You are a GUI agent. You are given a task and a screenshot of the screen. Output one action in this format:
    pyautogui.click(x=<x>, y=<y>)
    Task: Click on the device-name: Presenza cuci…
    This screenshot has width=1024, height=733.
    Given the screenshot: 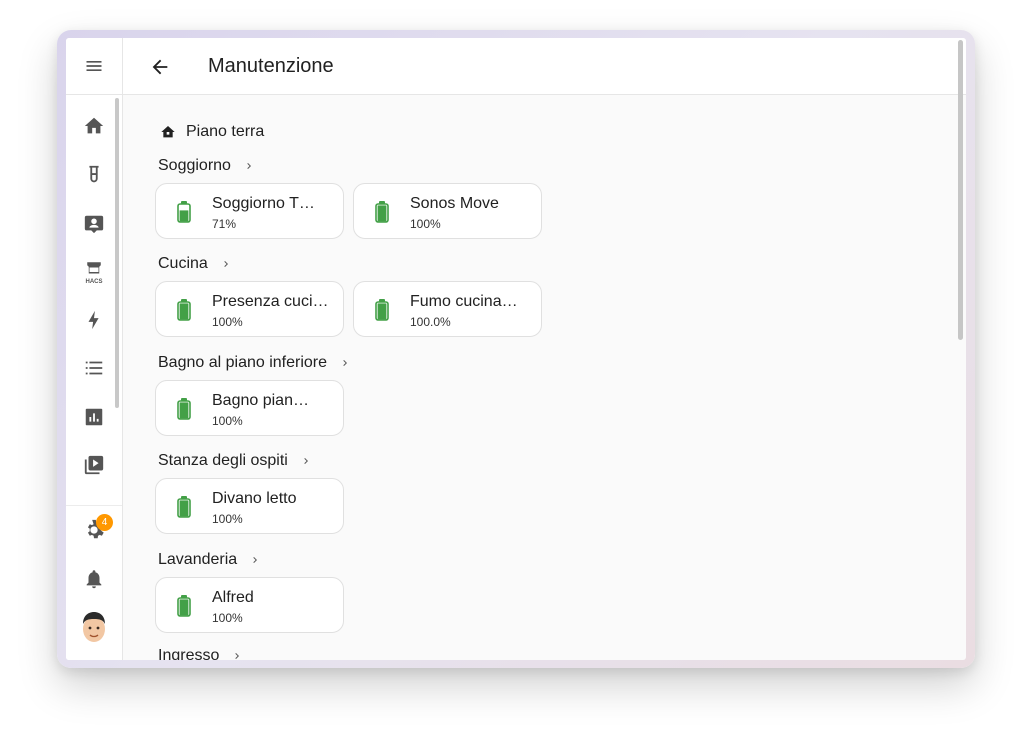 What is the action you would take?
    pyautogui.click(x=270, y=301)
    